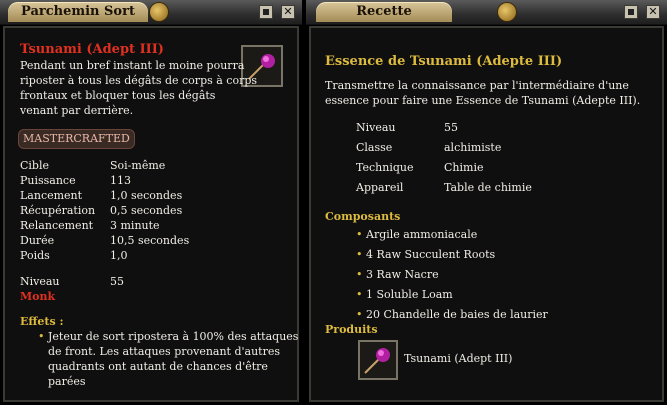  What do you see at coordinates (422, 234) in the screenshot?
I see `component-item: Argile ammoniacale` at bounding box center [422, 234].